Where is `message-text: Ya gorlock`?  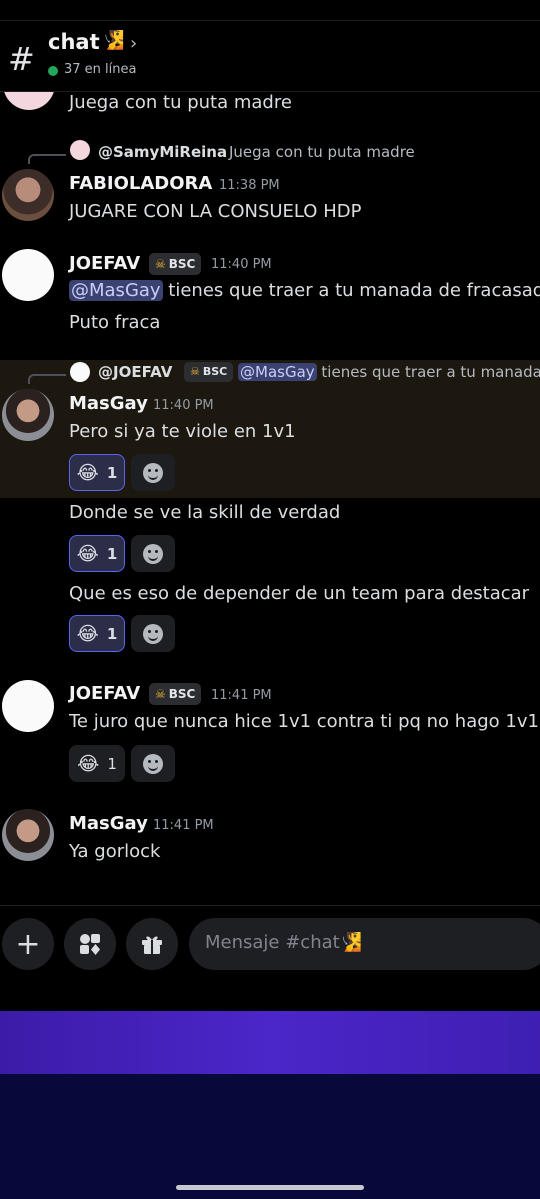
message-text: Ya gorlock is located at coordinates (115, 851).